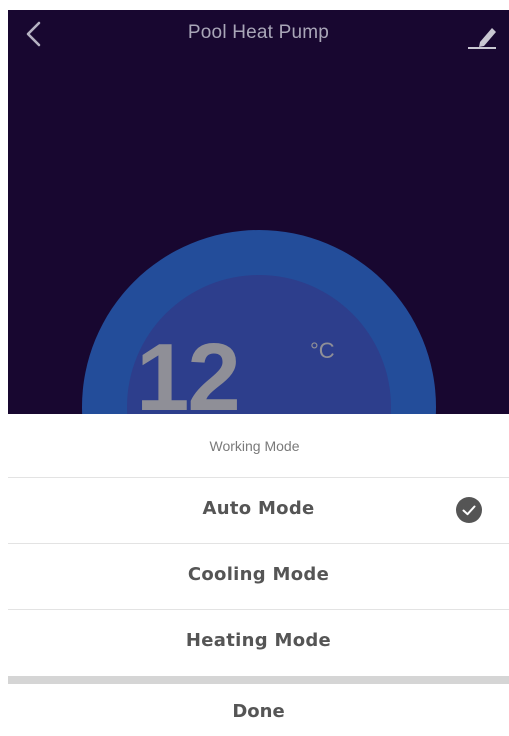 The height and width of the screenshot is (736, 509). Describe the element at coordinates (258, 680) in the screenshot. I see `section-separator` at that location.